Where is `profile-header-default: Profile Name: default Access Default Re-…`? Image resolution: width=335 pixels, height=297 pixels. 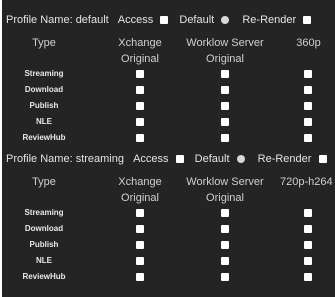 profile-header-default: Profile Name: default Access Default Re-… is located at coordinates (170, 20).